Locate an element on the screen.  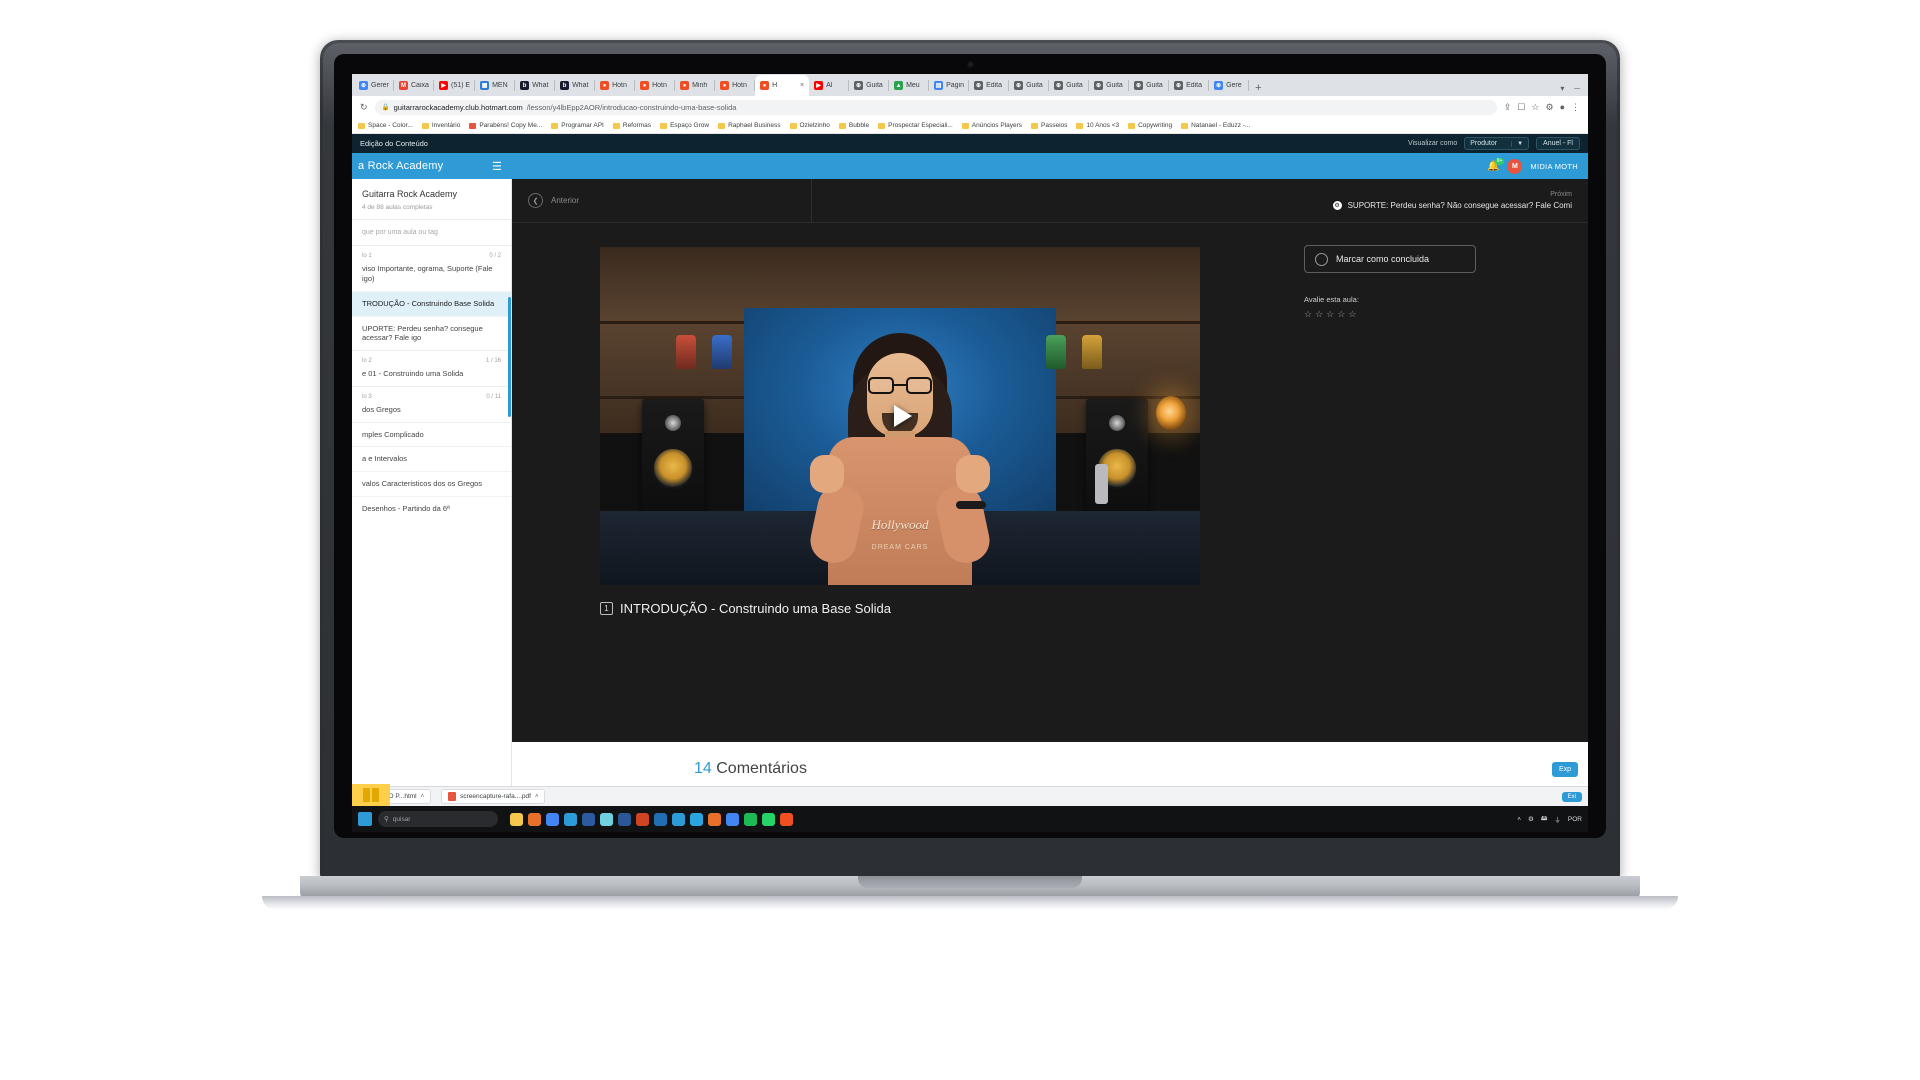
sidebar-module-header: lo 2 1 / 16 is located at coordinates (431, 358).